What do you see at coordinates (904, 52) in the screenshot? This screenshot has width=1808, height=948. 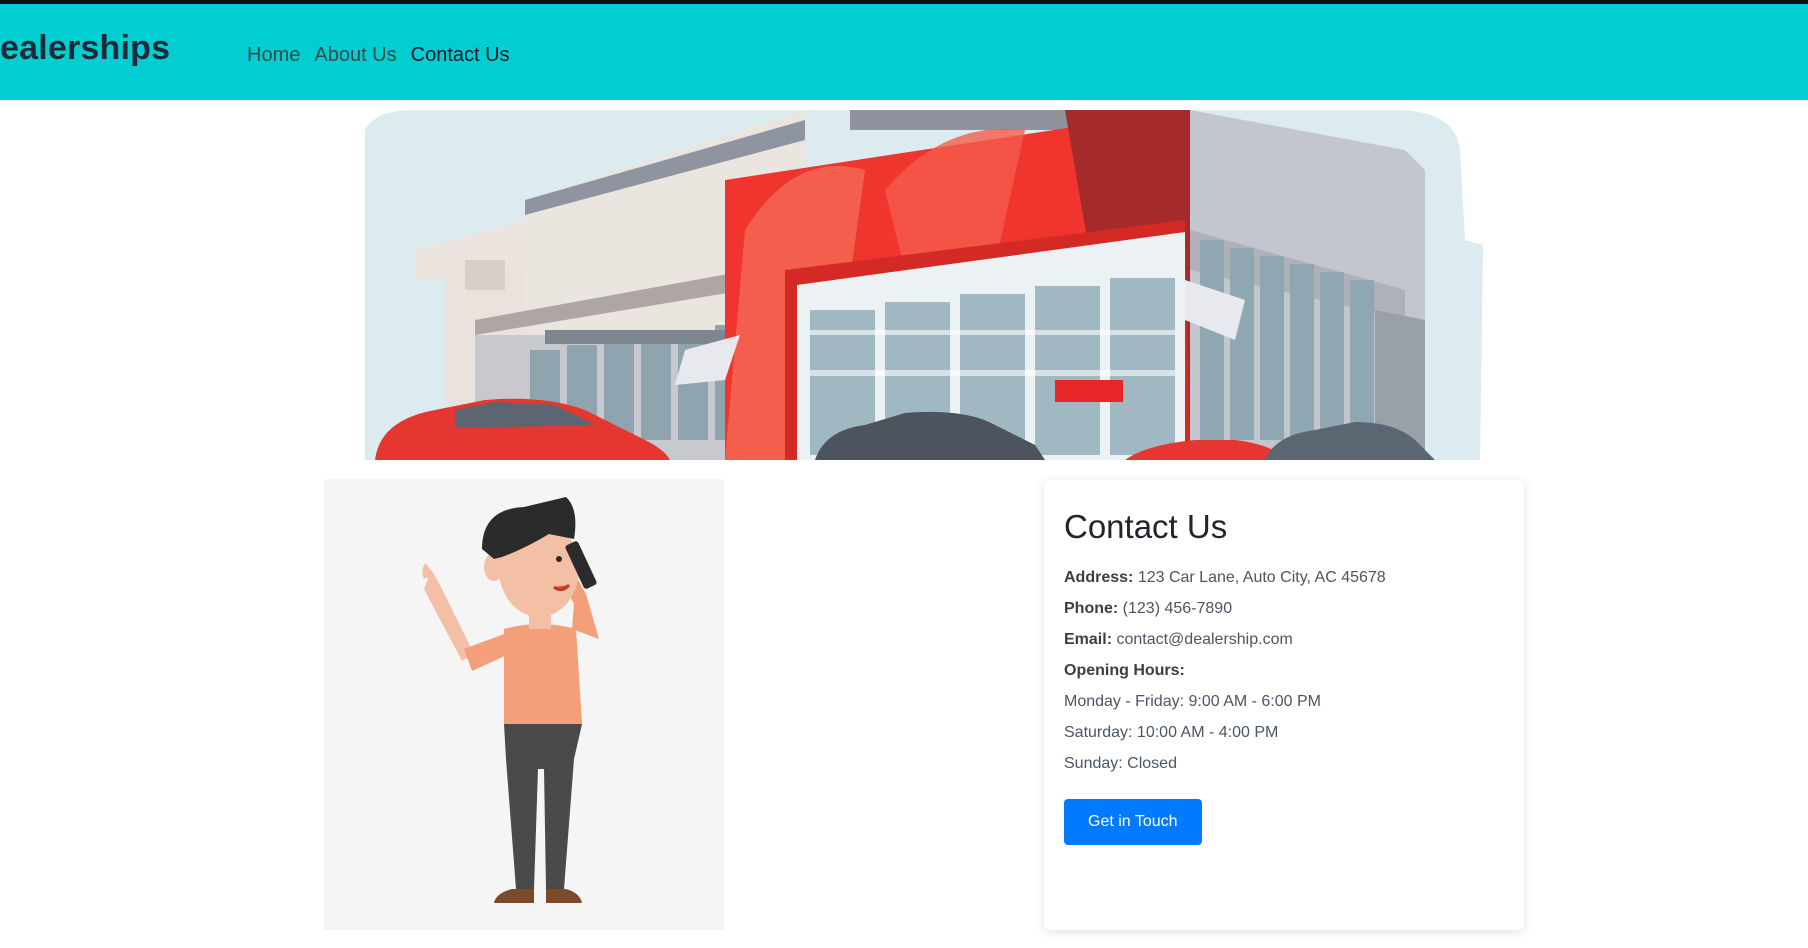 I see `navbar: ealerships Home About Us Contact Us` at bounding box center [904, 52].